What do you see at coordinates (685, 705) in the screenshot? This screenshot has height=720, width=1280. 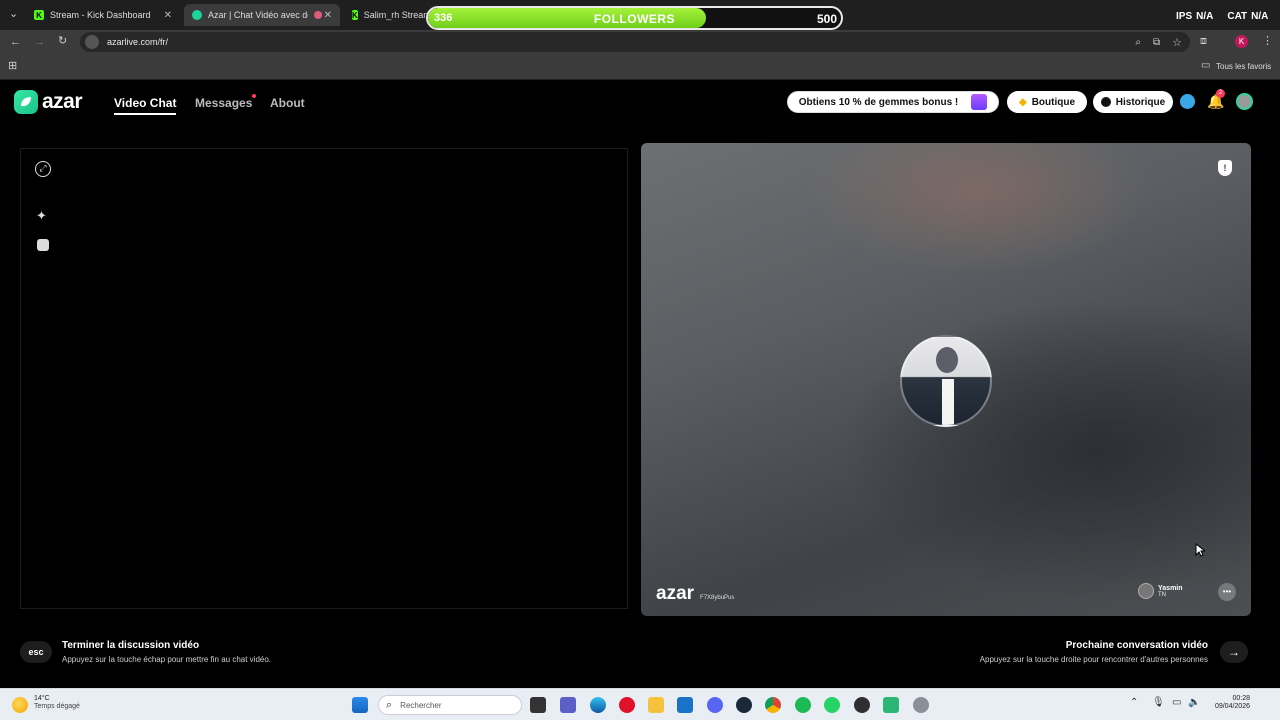 I see `store-icon` at bounding box center [685, 705].